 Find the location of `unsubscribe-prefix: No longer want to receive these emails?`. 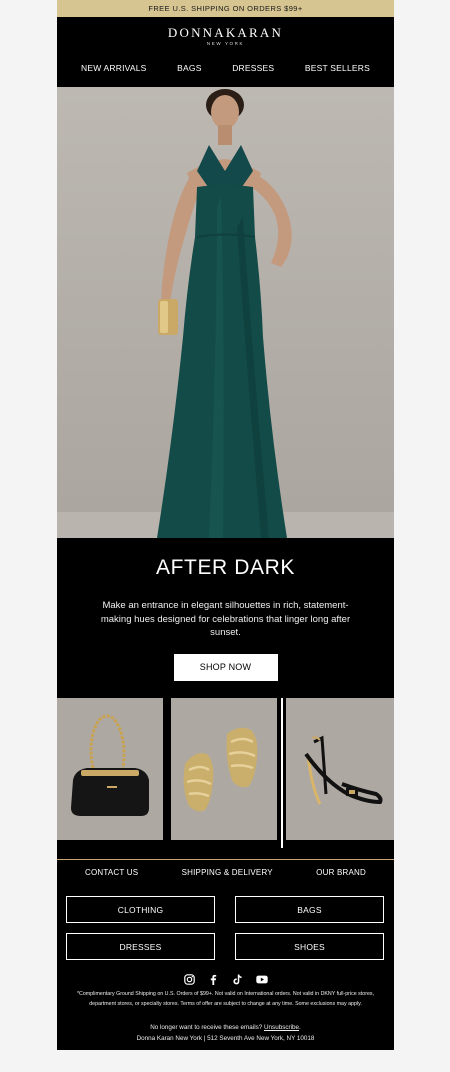

unsubscribe-prefix: No longer want to receive these emails? is located at coordinates (206, 1027).